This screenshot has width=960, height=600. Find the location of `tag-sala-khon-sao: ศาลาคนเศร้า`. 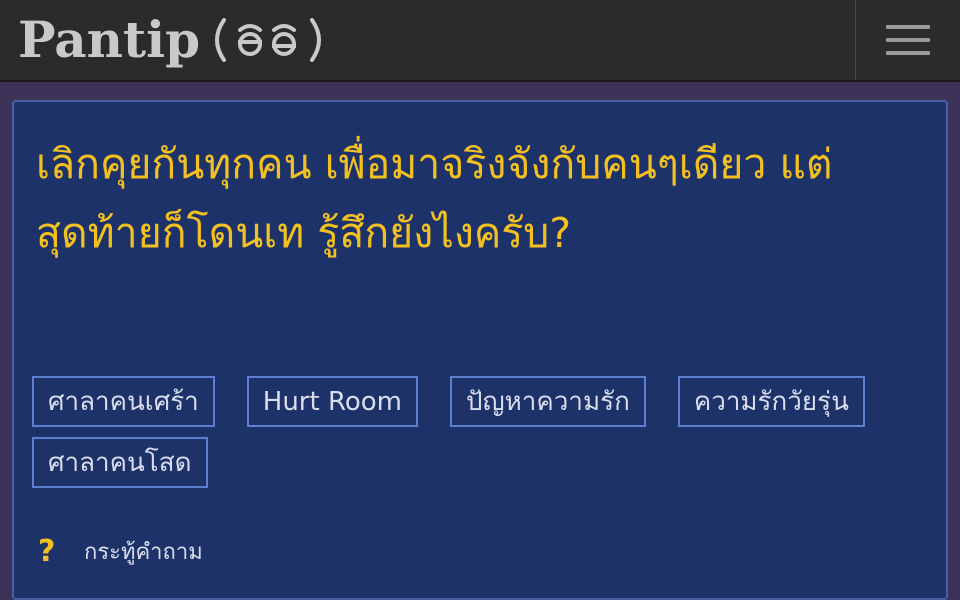

tag-sala-khon-sao: ศาลาคนเศร้า is located at coordinates (123, 401).